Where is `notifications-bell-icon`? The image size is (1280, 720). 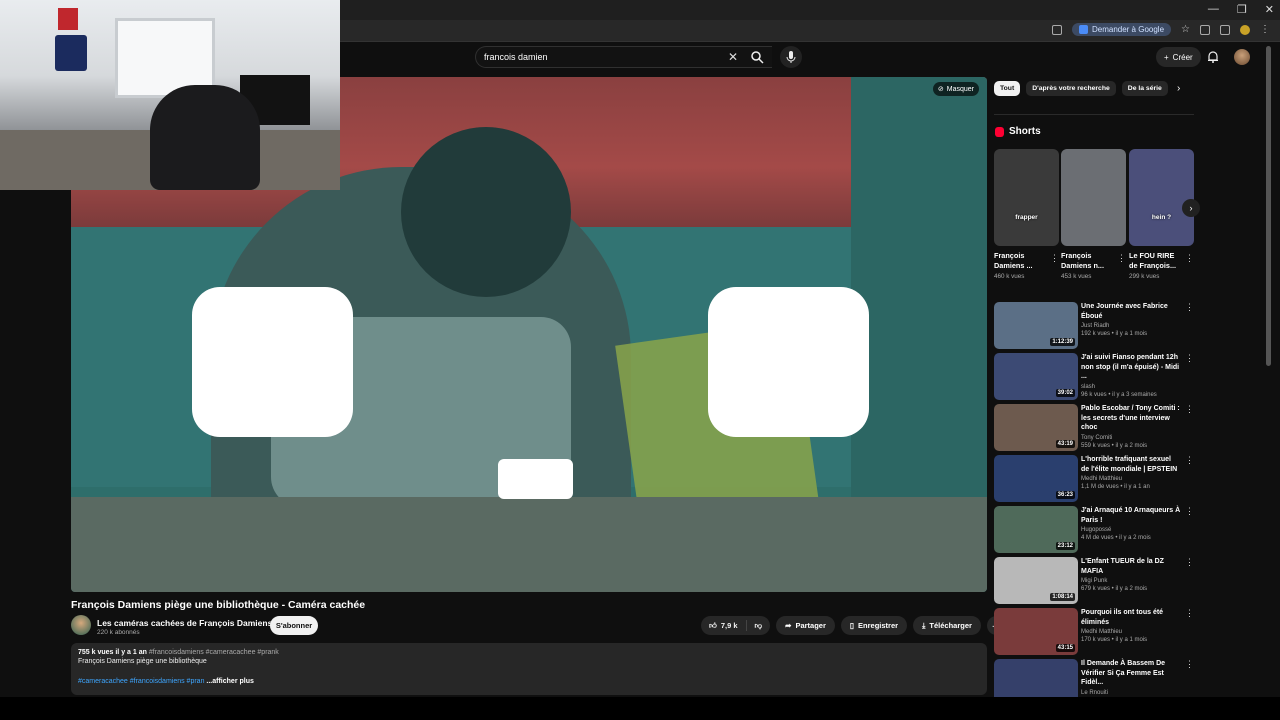
notifications-bell-icon is located at coordinates (1213, 57).